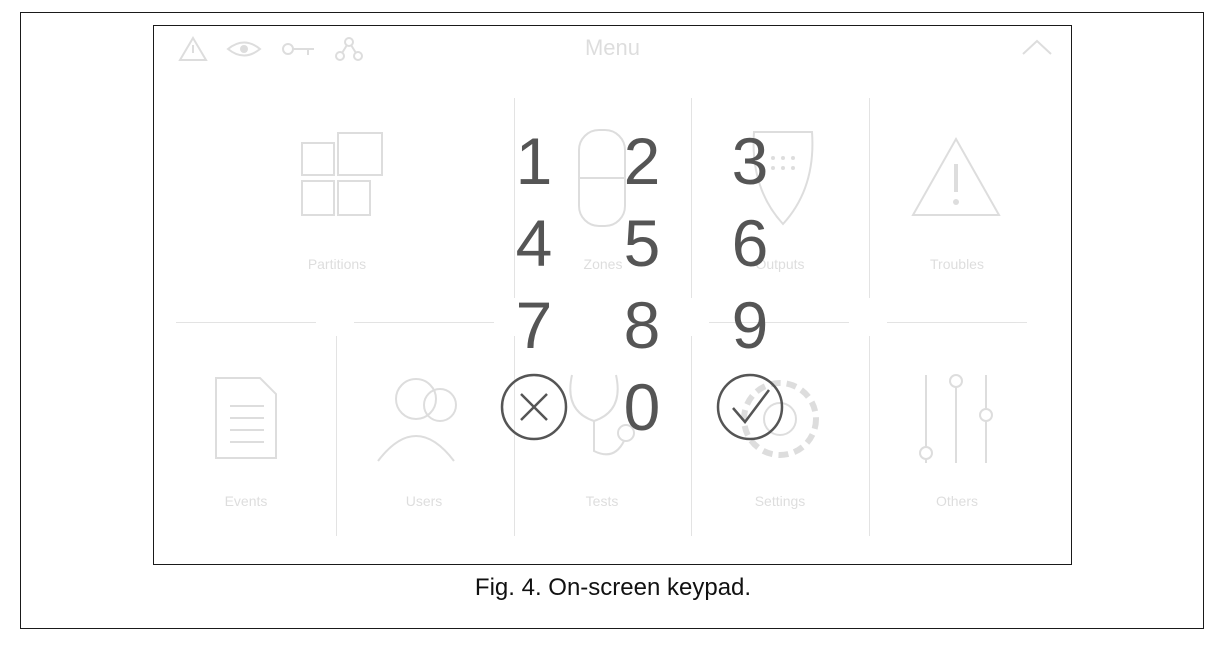 This screenshot has width=1226, height=645. What do you see at coordinates (534, 325) in the screenshot?
I see `key-7: 7` at bounding box center [534, 325].